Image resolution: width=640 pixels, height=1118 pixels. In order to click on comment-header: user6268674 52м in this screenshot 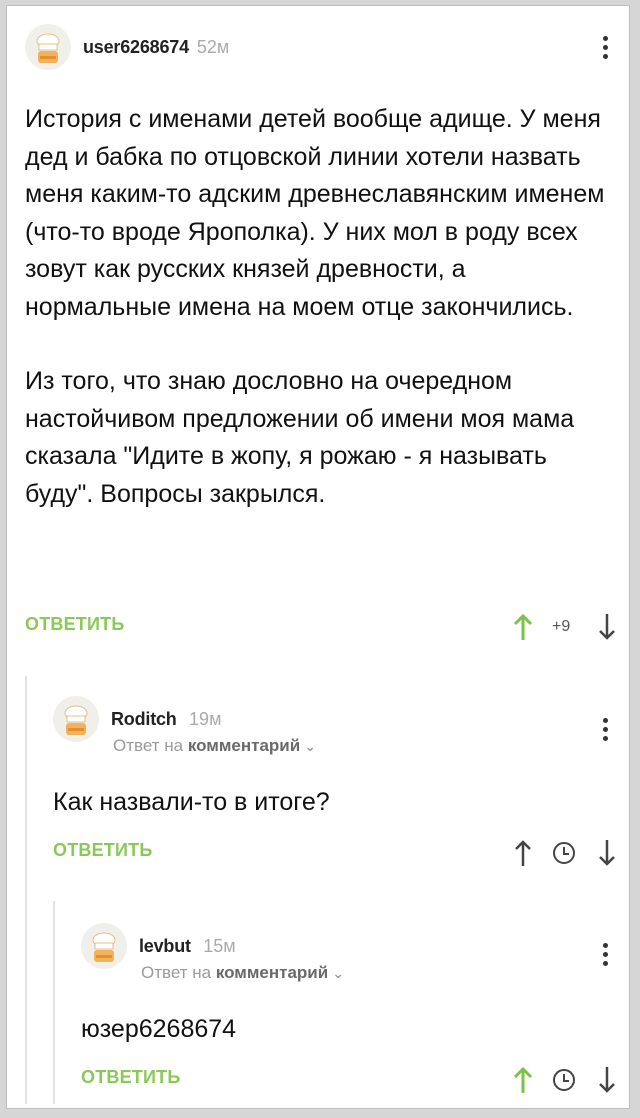, I will do `click(127, 47)`.